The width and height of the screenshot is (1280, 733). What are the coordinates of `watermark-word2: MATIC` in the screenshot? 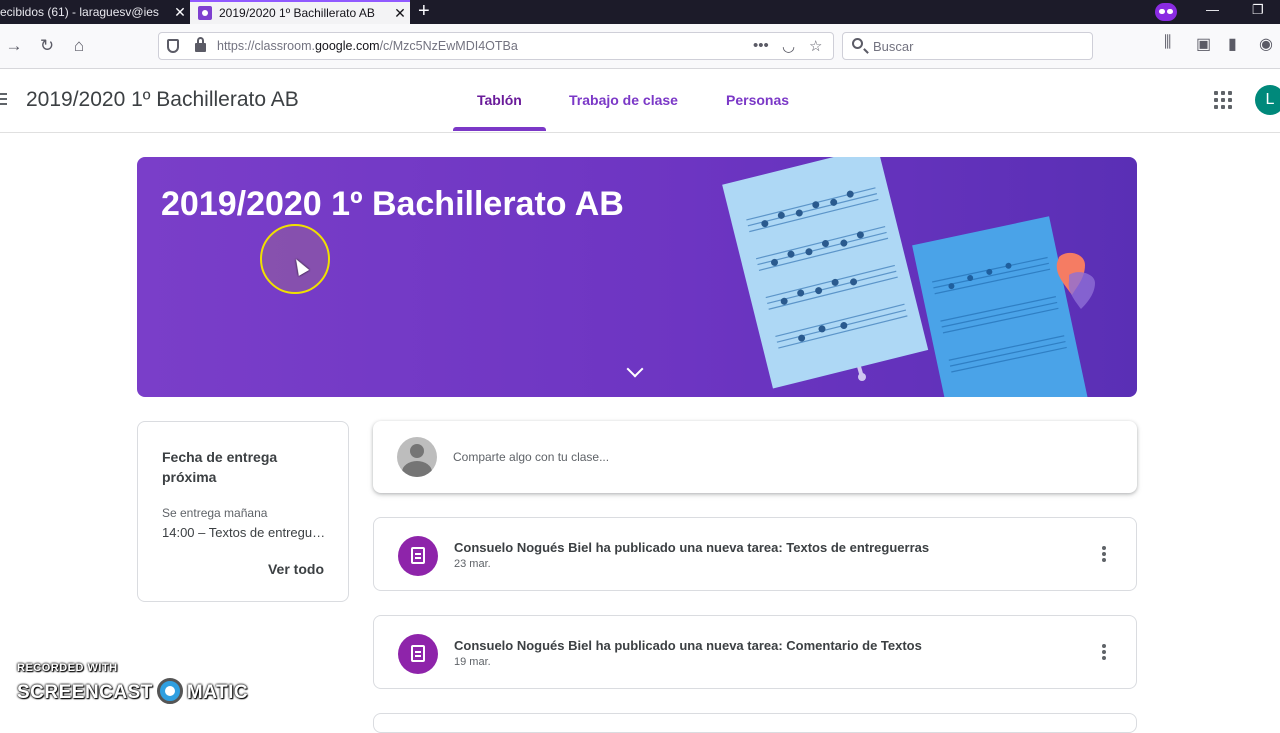 It's located at (217, 693).